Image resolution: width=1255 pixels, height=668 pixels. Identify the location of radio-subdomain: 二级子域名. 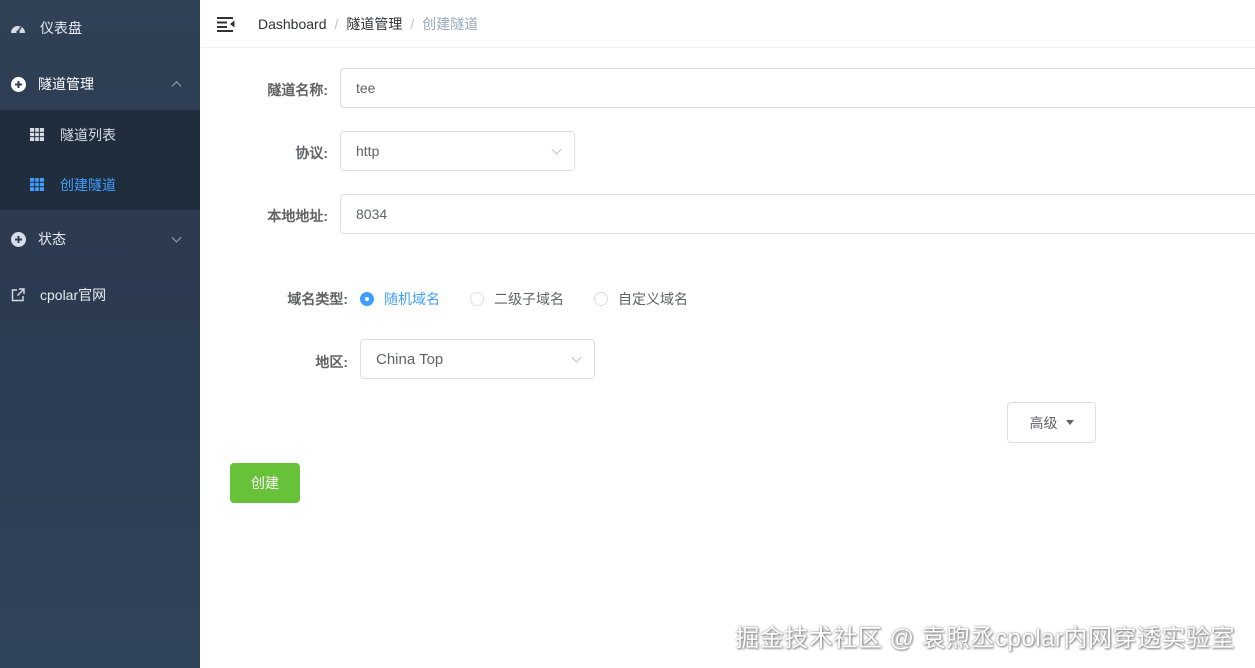
(517, 299).